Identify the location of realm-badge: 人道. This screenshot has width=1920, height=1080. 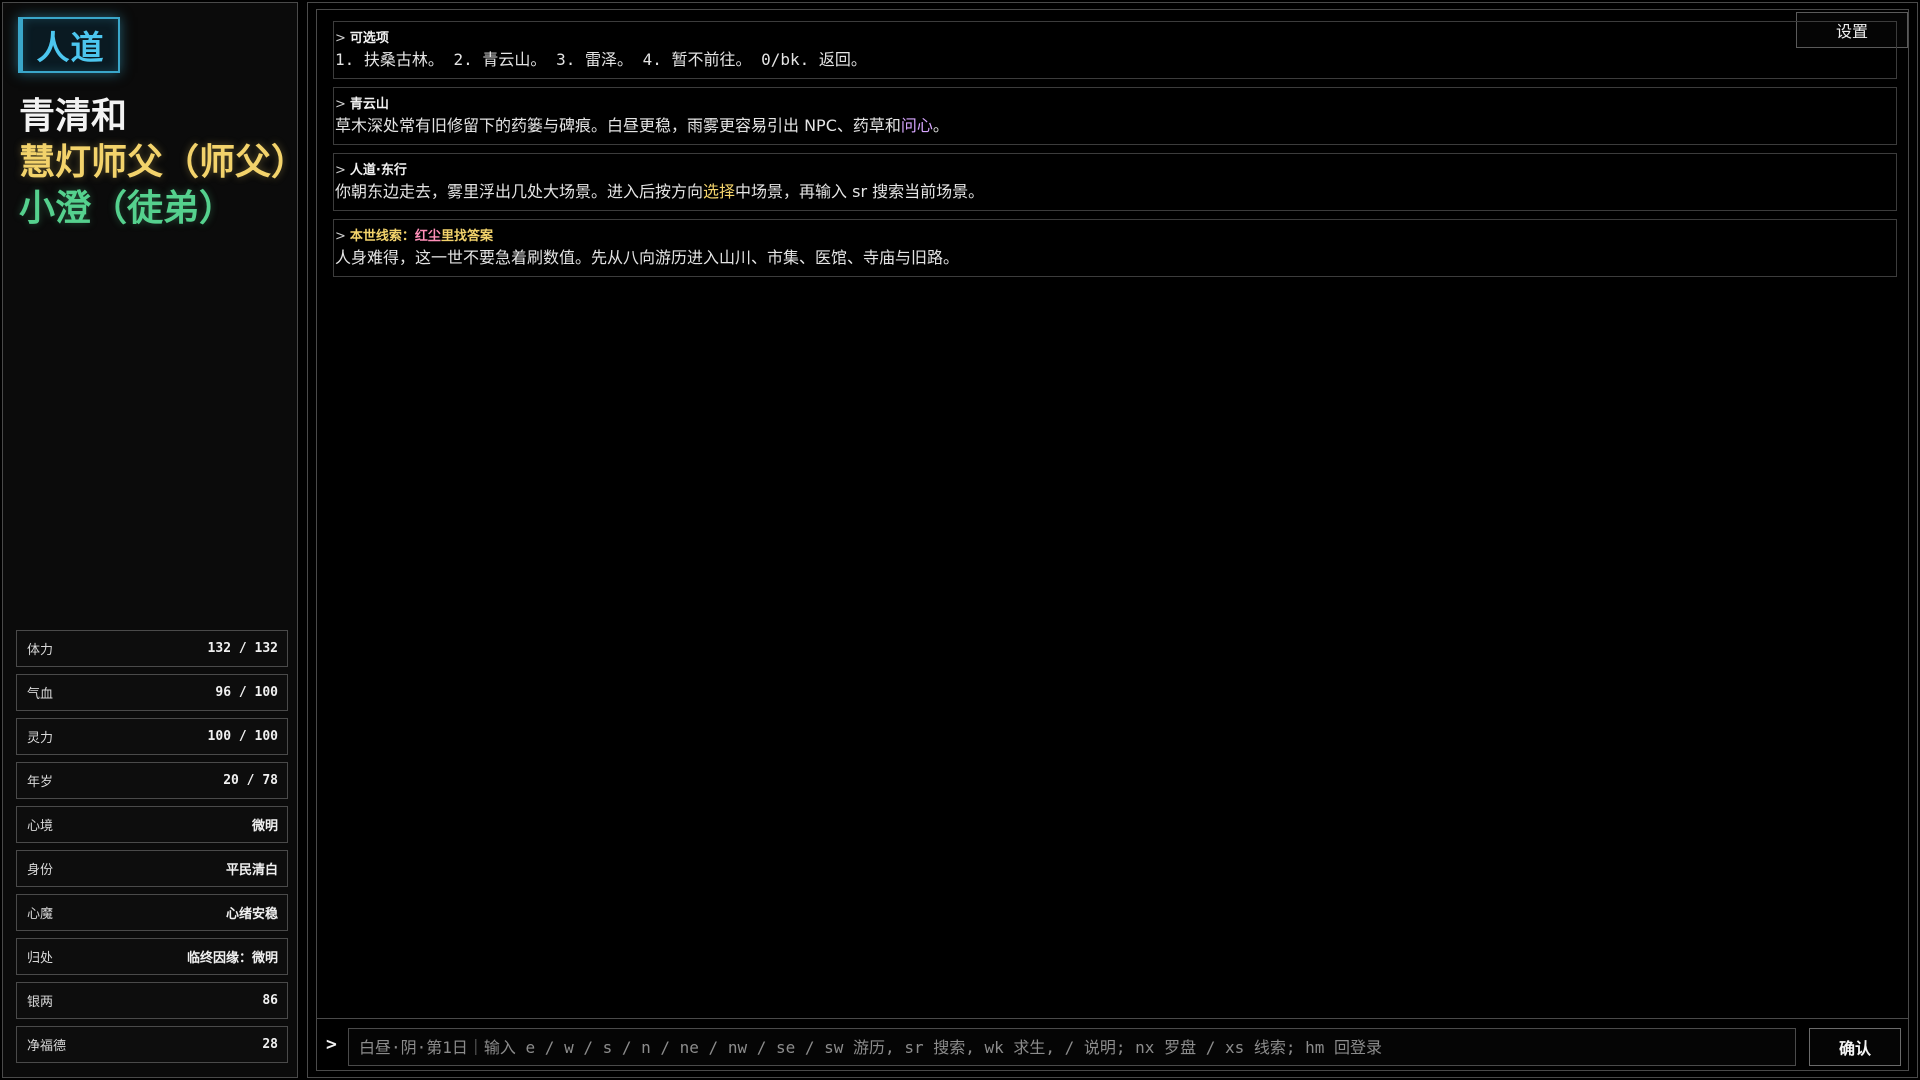
(69, 45).